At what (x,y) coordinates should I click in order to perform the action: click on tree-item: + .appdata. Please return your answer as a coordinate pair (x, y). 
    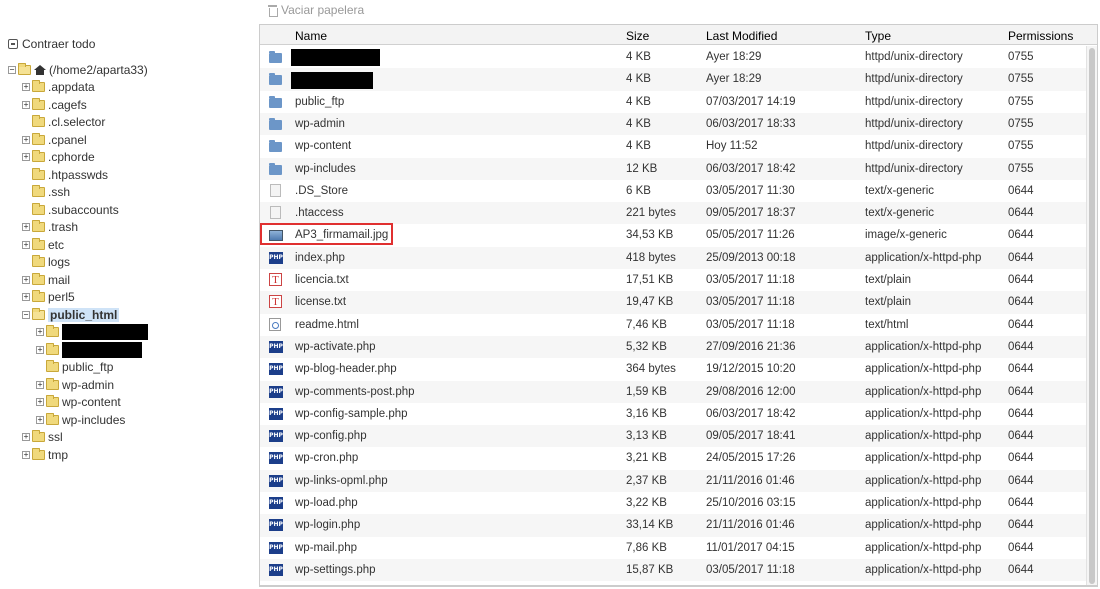
    Looking at the image, I should click on (130, 88).